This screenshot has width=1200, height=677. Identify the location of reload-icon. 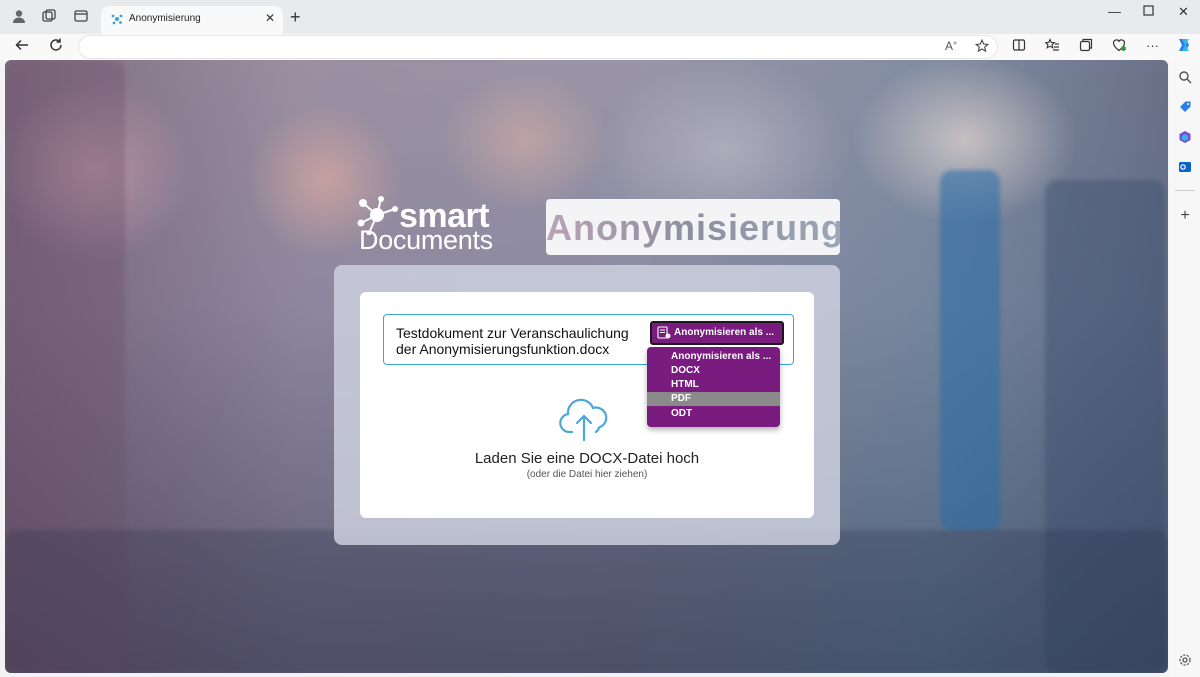
(56, 47).